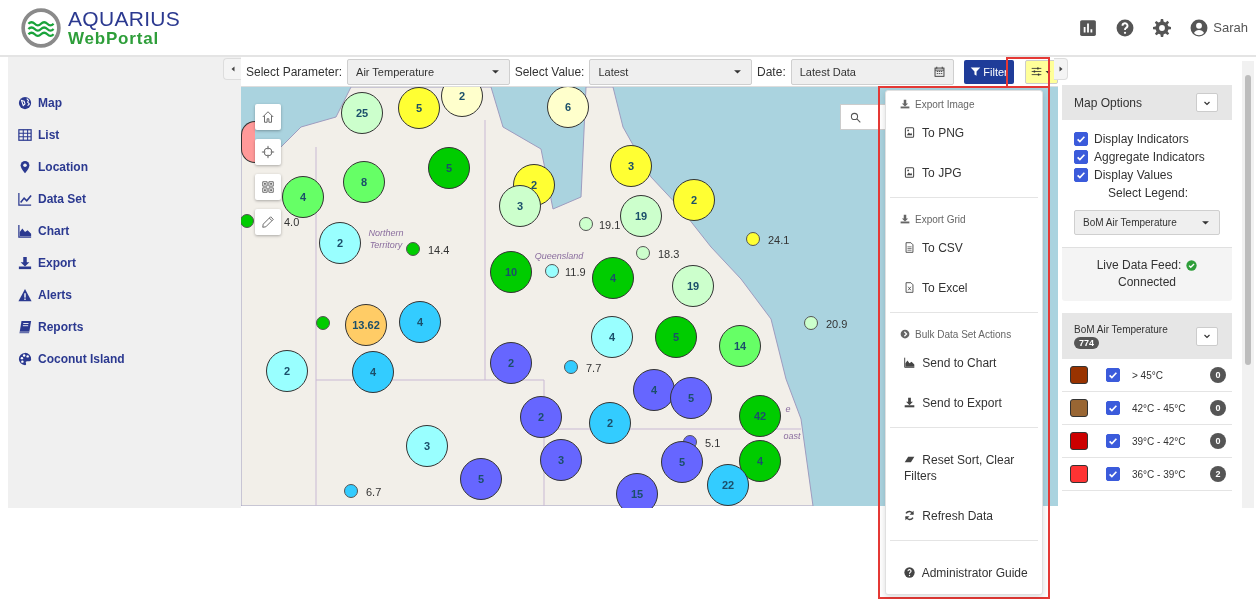 Image resolution: width=1256 pixels, height=599 pixels. What do you see at coordinates (909, 287) in the screenshot?
I see `spreadsheet-file-icon` at bounding box center [909, 287].